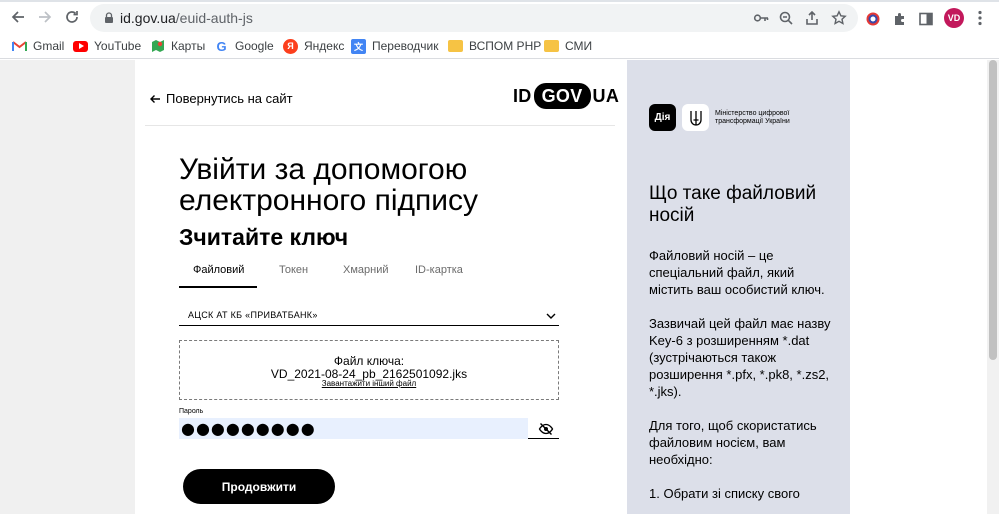 This screenshot has height=519, width=999. Describe the element at coordinates (662, 117) in the screenshot. I see `diia-logo: Дія` at that location.